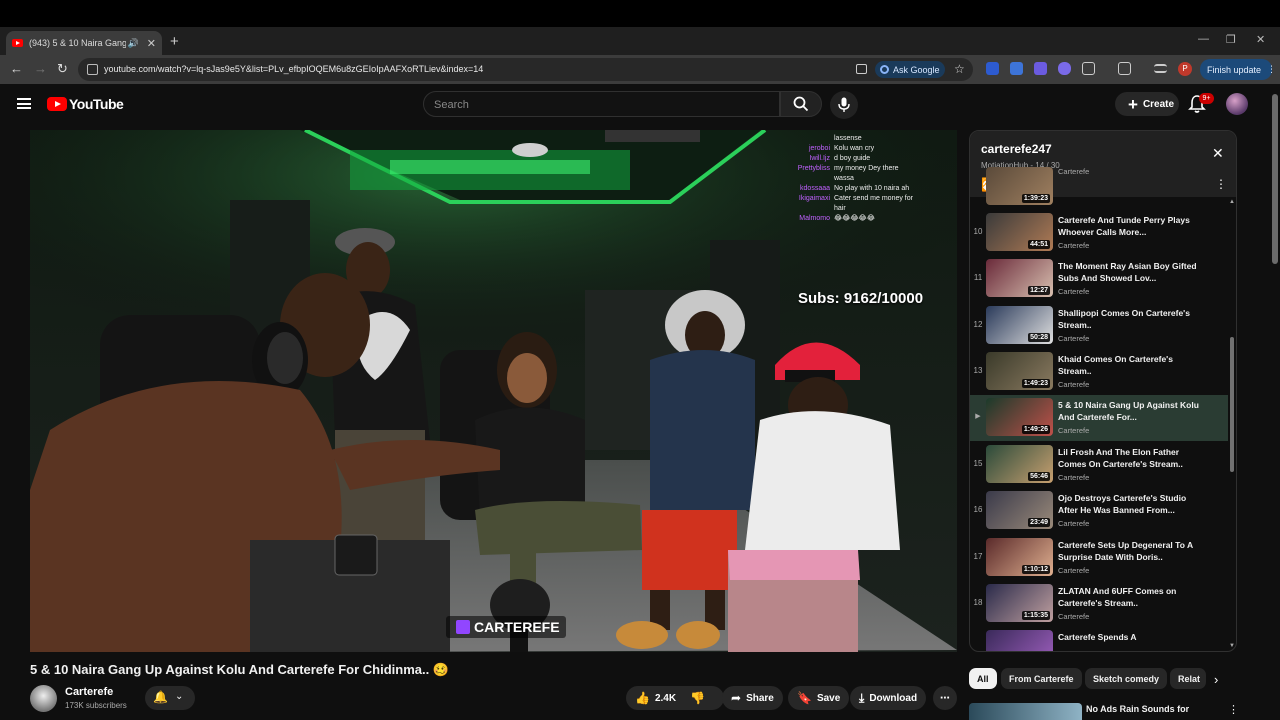  Describe the element at coordinates (1137, 709) in the screenshot. I see `recommended-video-title: No Ads Rain Sounds for` at that location.